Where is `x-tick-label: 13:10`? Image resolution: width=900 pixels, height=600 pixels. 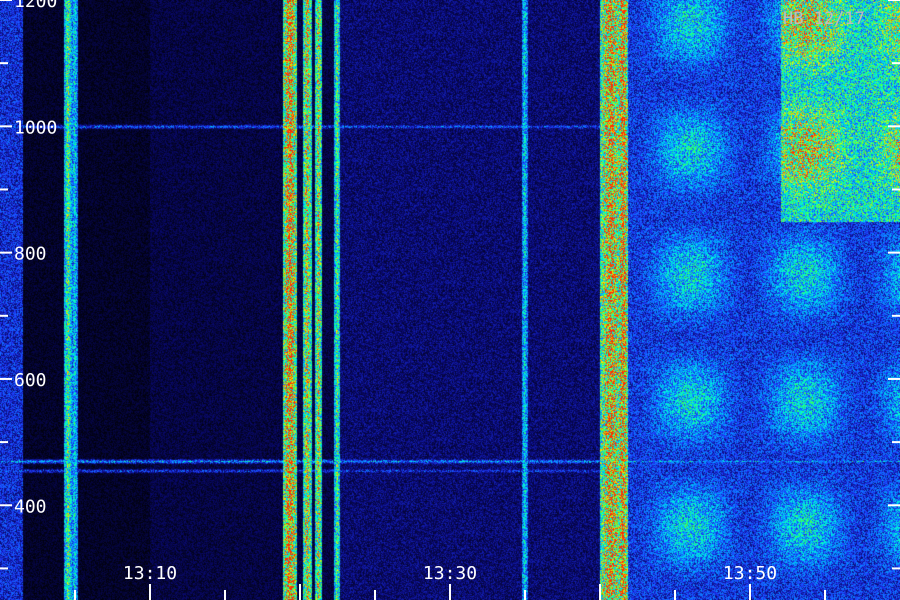
x-tick-label: 13:10 is located at coordinates (150, 573).